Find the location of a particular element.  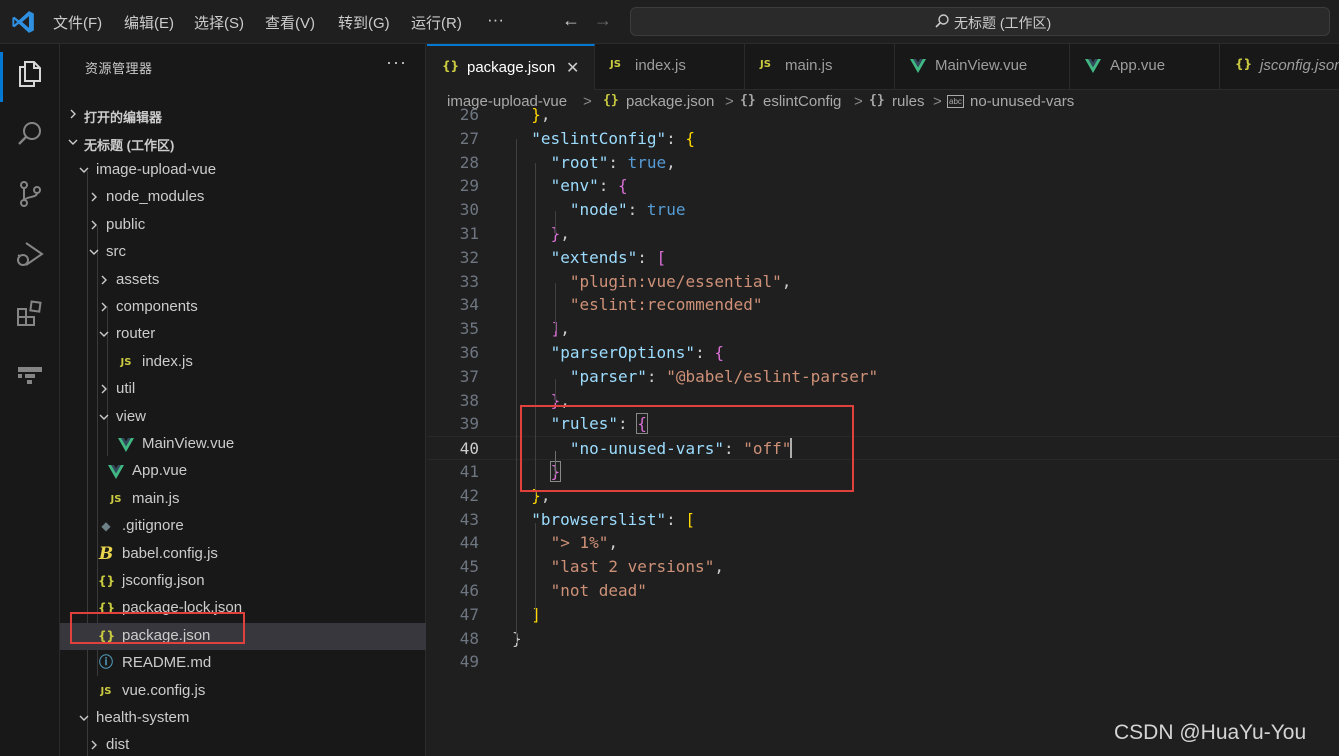

code-line: 34 "eslint:recommended" is located at coordinates (883, 305).